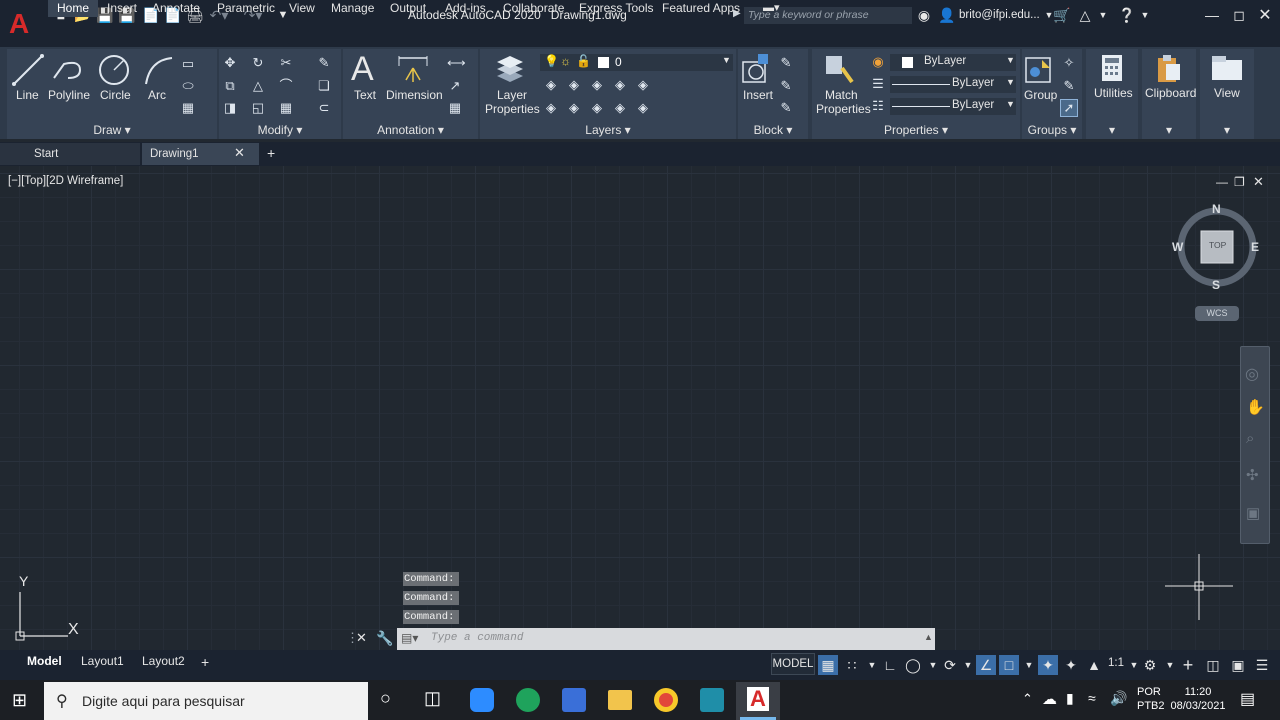 This screenshot has height=720, width=1280. What do you see at coordinates (258, 86) in the screenshot?
I see `mirror-icon: △` at bounding box center [258, 86].